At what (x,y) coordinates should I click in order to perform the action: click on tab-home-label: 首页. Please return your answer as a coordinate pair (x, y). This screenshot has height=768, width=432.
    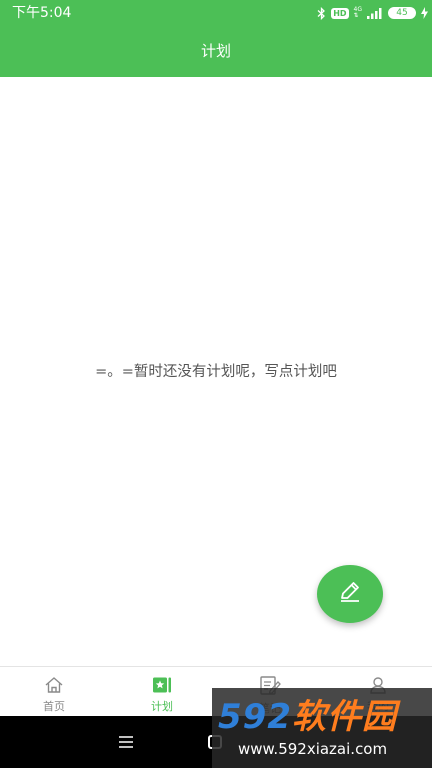
    Looking at the image, I should click on (54, 706).